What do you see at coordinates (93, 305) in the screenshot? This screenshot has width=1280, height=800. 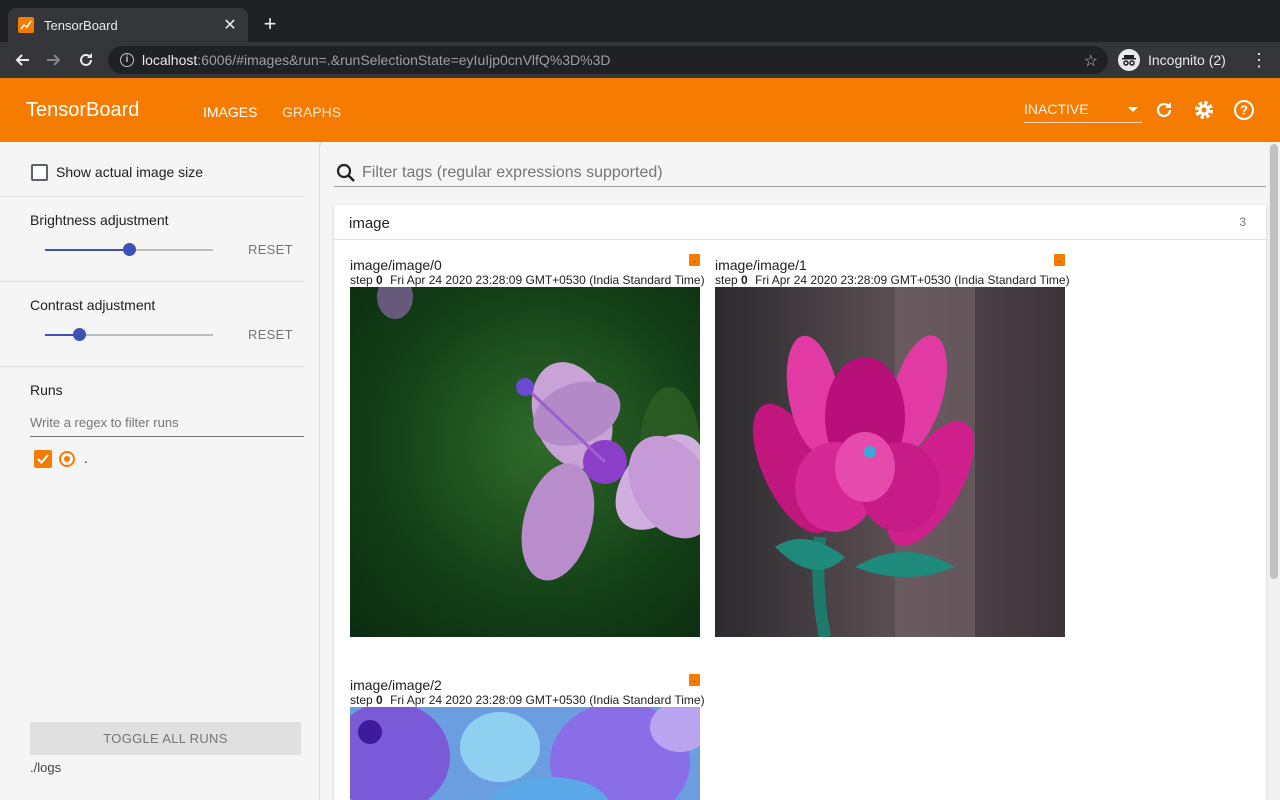 I see `contrast-label: Contrast adjustment` at bounding box center [93, 305].